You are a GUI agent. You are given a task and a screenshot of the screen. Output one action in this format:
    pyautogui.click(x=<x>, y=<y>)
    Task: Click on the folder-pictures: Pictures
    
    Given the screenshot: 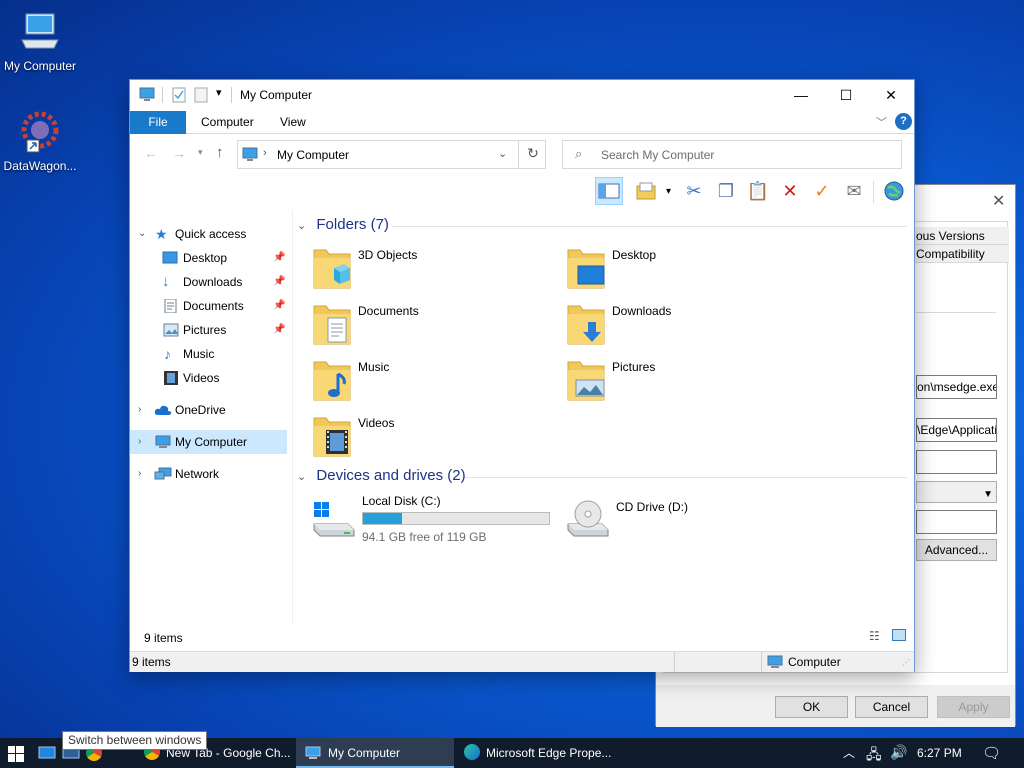 What is the action you would take?
    pyautogui.click(x=686, y=381)
    